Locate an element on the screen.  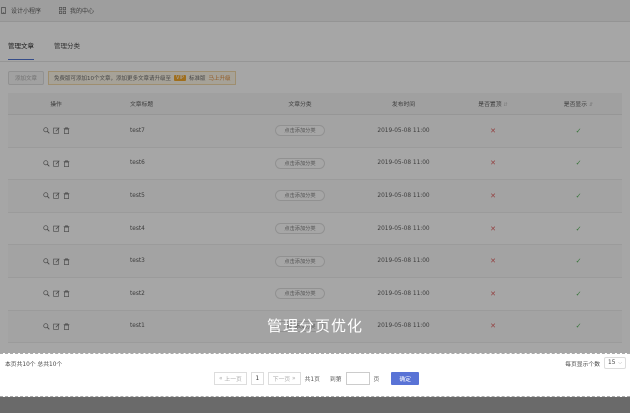
prev-page-button: « 上一页 is located at coordinates (230, 378).